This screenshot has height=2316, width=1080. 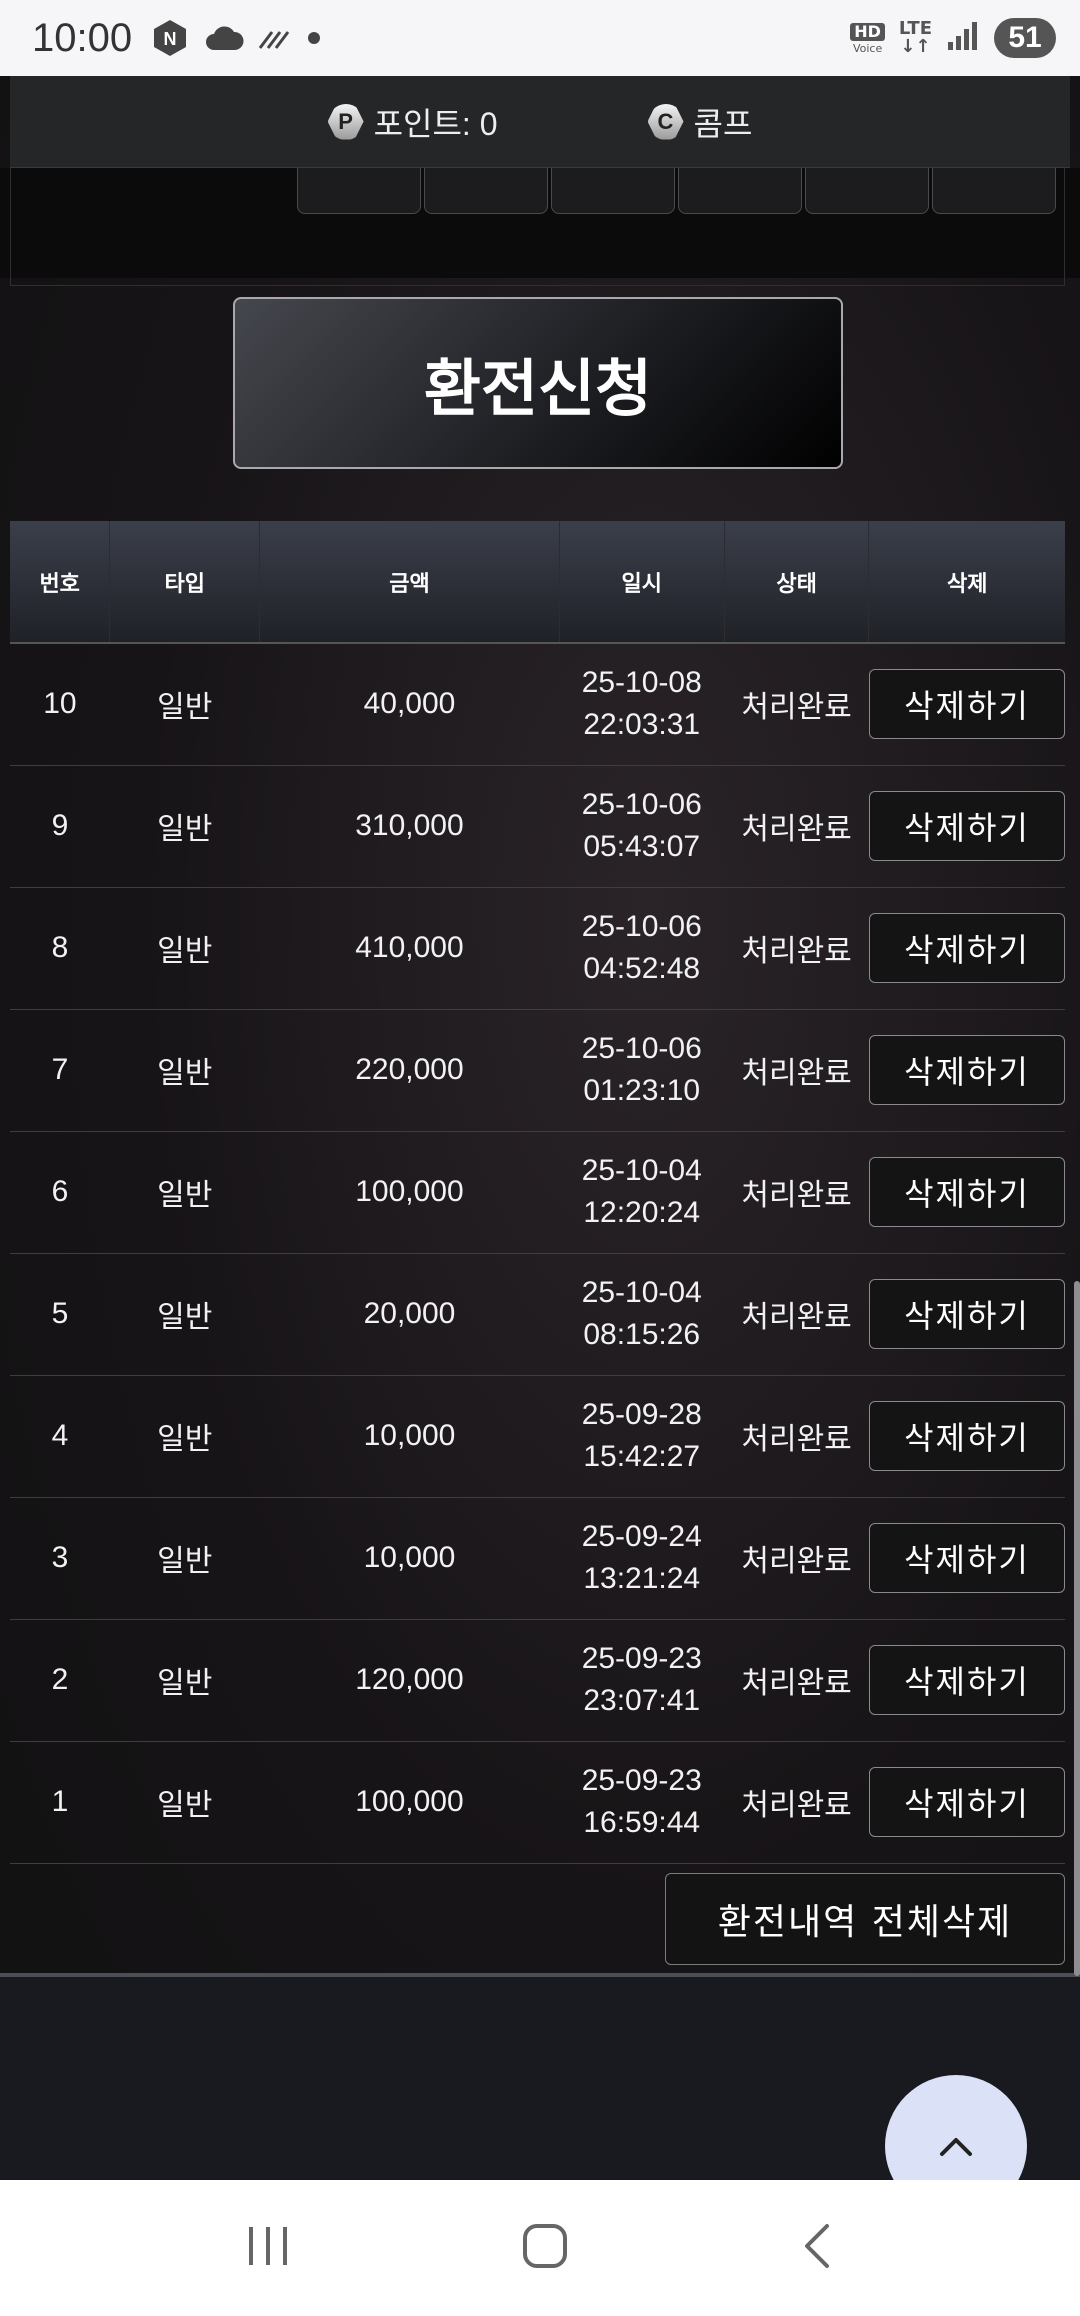 What do you see at coordinates (642, 1456) in the screenshot?
I see `row-time: 15:42:27` at bounding box center [642, 1456].